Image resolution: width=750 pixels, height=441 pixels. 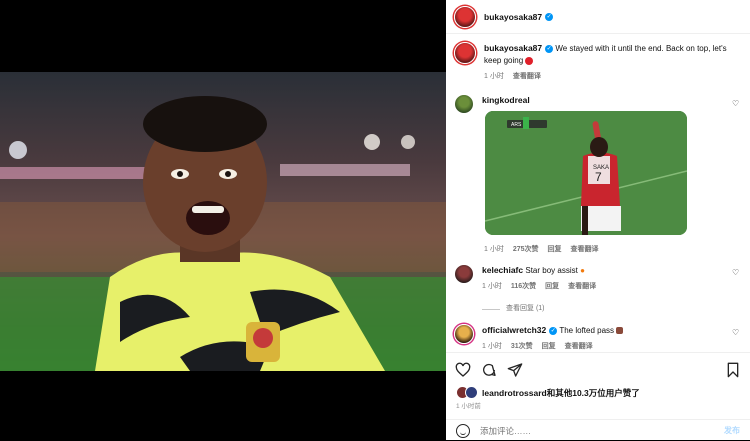 I want to click on fire-emoji-icon: ●, so click(x=582, y=270).